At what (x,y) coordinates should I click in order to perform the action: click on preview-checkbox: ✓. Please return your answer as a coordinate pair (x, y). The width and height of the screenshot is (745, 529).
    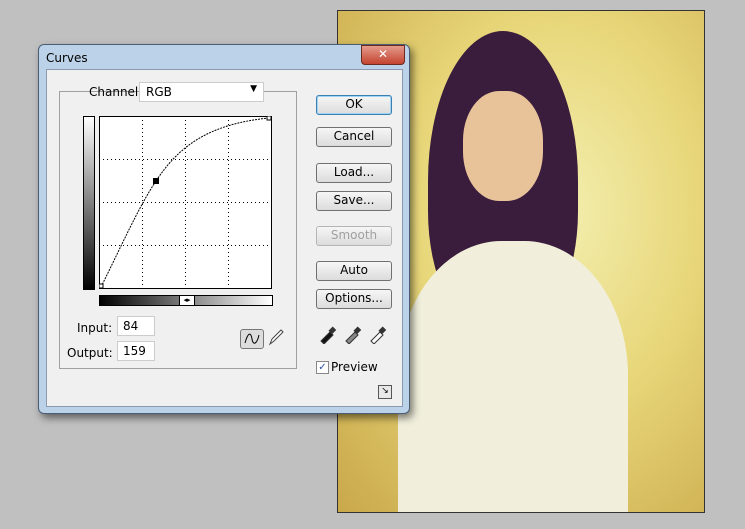
    Looking at the image, I should click on (322, 367).